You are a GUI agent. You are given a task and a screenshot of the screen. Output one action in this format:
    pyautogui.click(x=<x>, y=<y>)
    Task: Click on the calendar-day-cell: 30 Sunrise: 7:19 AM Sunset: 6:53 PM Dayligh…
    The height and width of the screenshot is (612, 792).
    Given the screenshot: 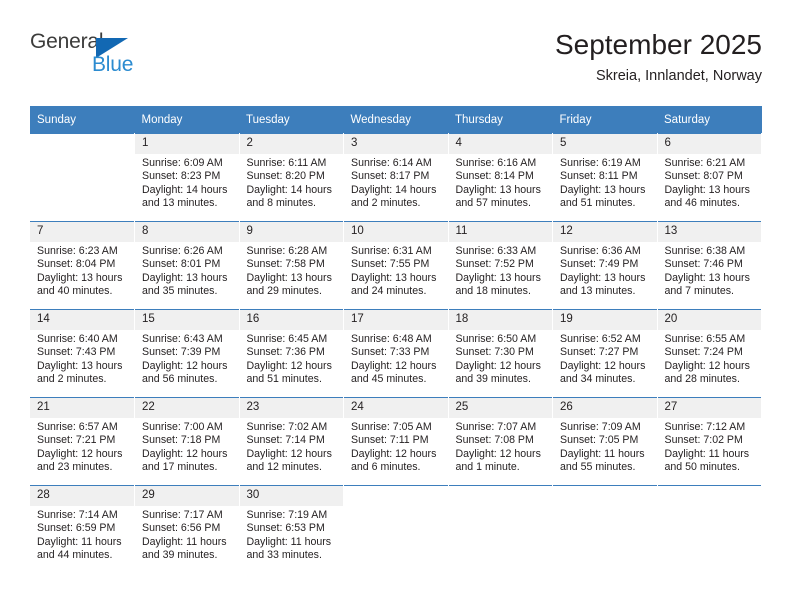 What is the action you would take?
    pyautogui.click(x=291, y=529)
    